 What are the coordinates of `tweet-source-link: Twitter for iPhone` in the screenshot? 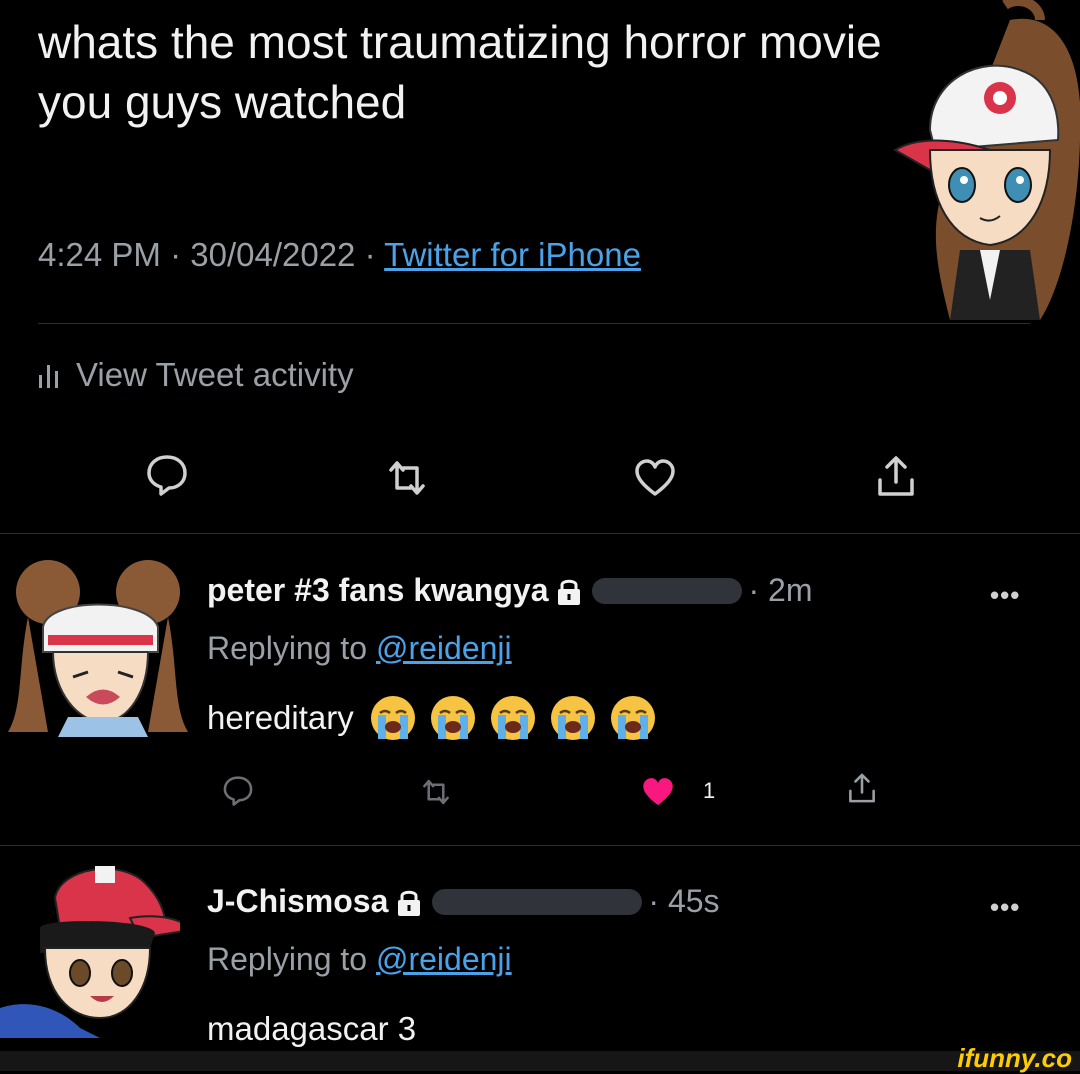 It's located at (512, 254).